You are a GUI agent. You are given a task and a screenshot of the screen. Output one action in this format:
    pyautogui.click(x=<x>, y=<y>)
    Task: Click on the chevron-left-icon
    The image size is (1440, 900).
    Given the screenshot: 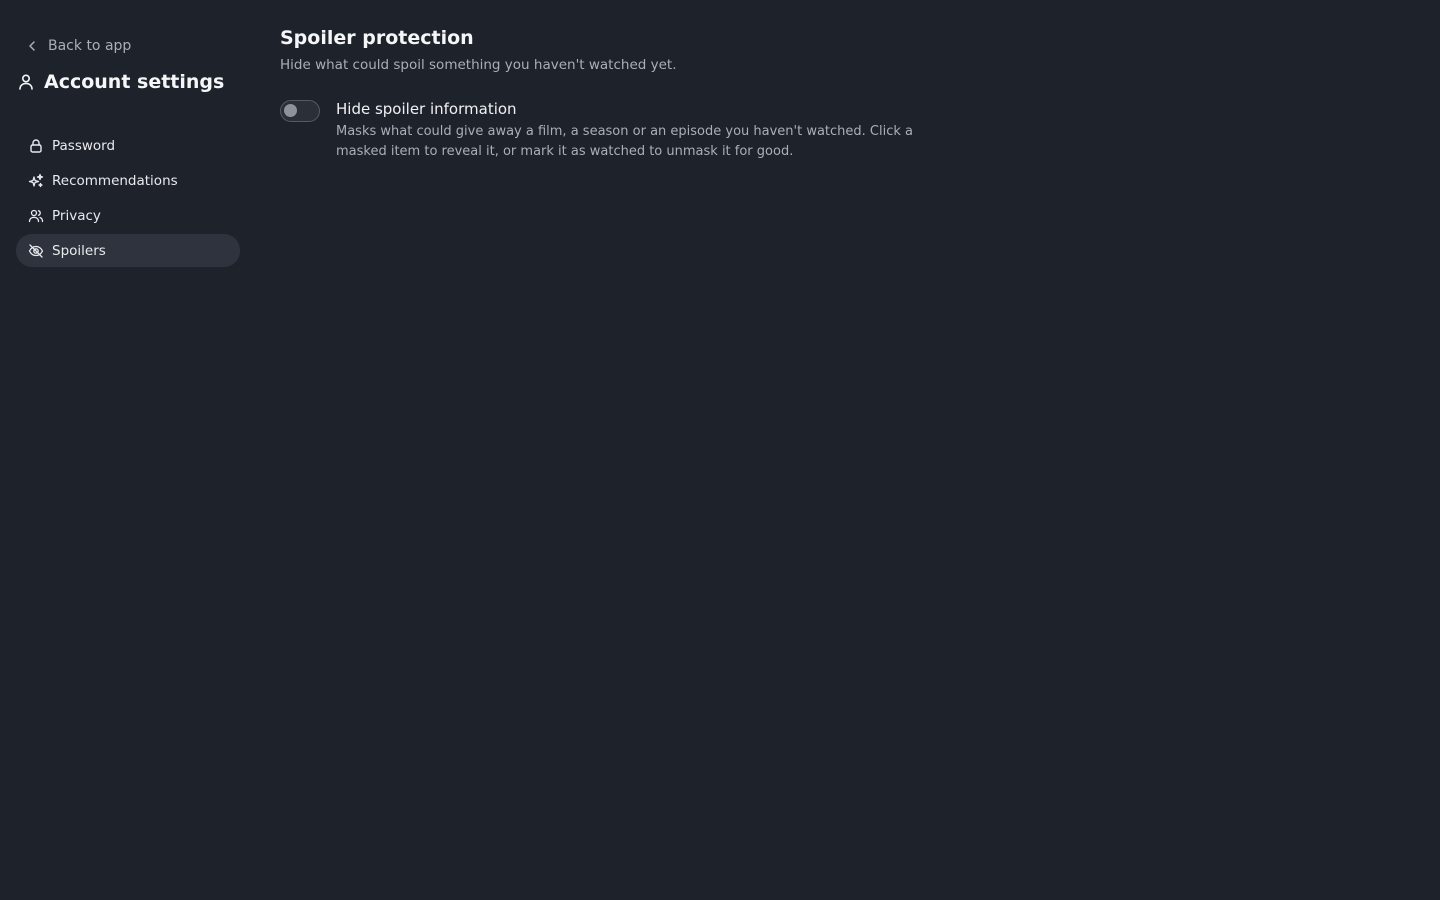 What is the action you would take?
    pyautogui.click(x=32, y=46)
    